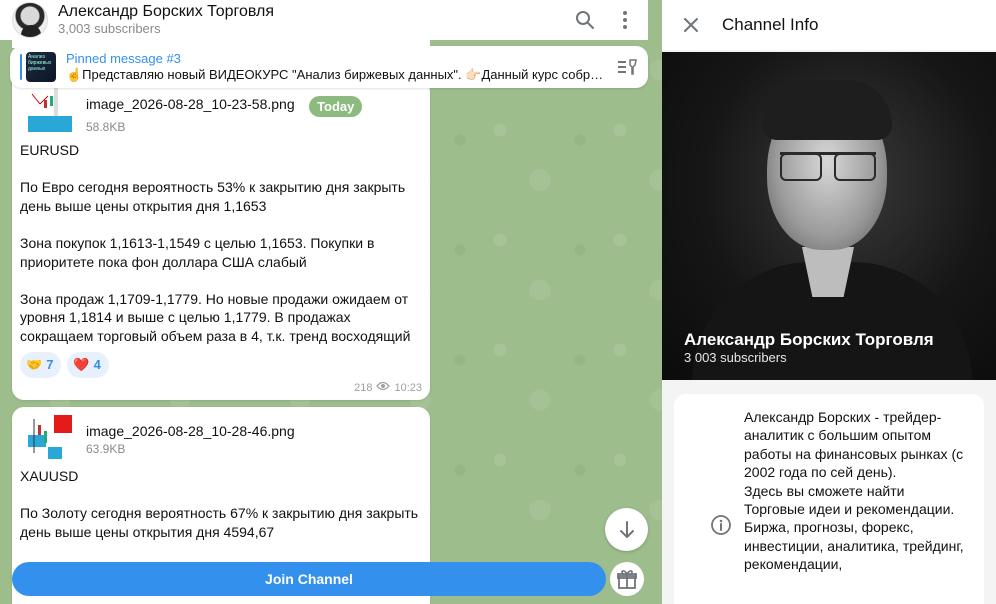 Image resolution: width=996 pixels, height=604 pixels. Describe the element at coordinates (190, 431) in the screenshot. I see `file-name: image_2026-08-28_10-28-46.png` at that location.